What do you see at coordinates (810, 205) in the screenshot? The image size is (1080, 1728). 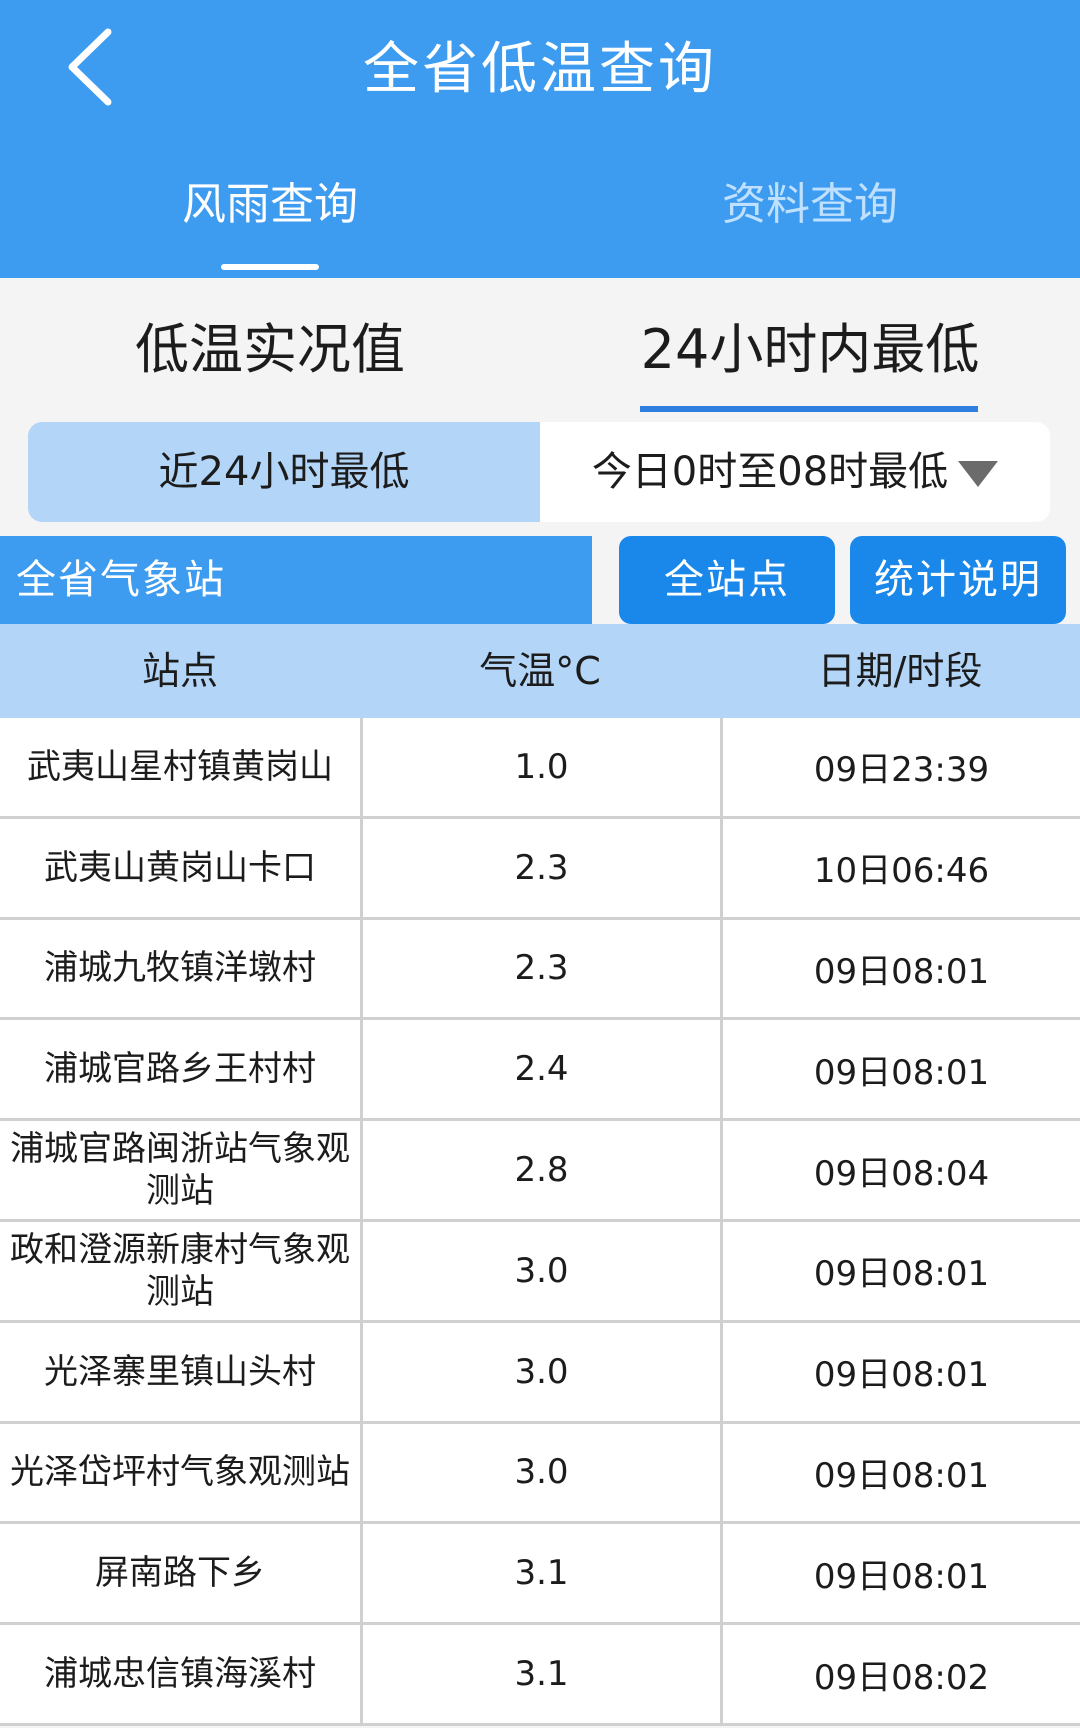 I see `tab-data-query: 资料查询` at bounding box center [810, 205].